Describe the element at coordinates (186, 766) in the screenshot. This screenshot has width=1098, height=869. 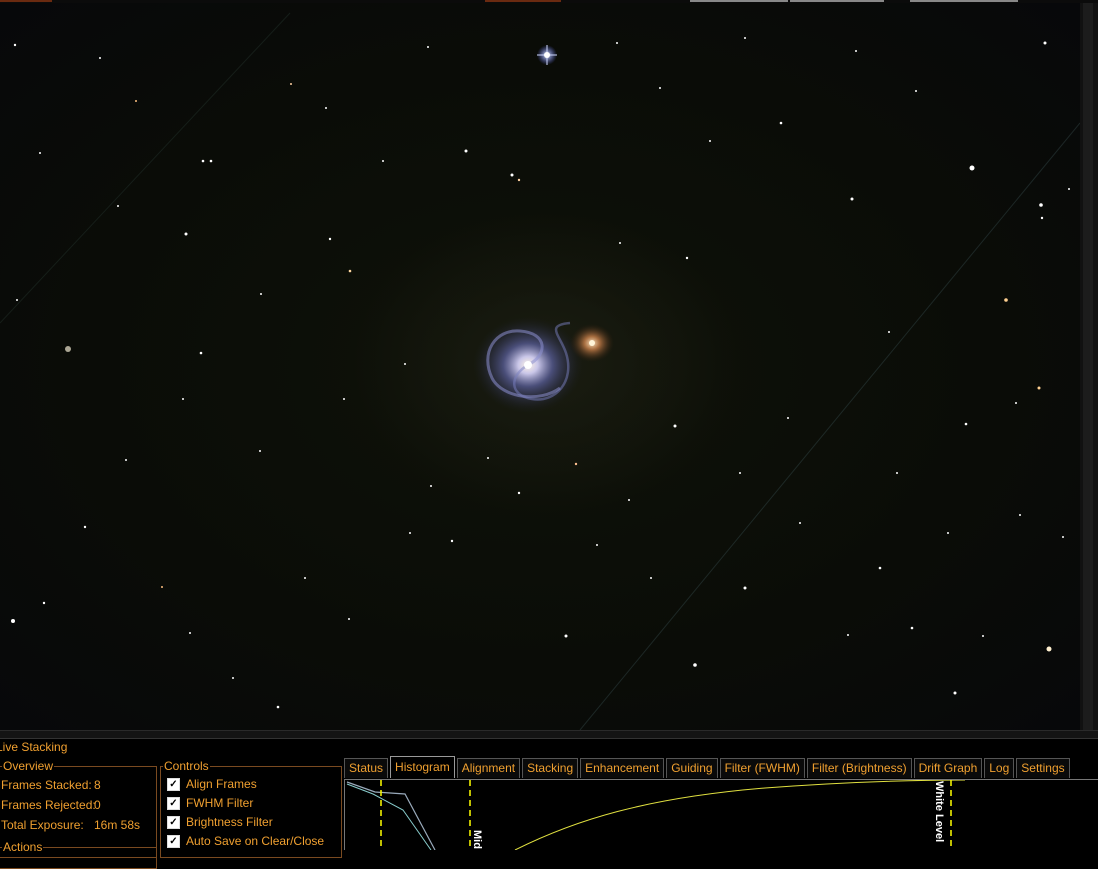
I see `controls-legend: Controls` at that location.